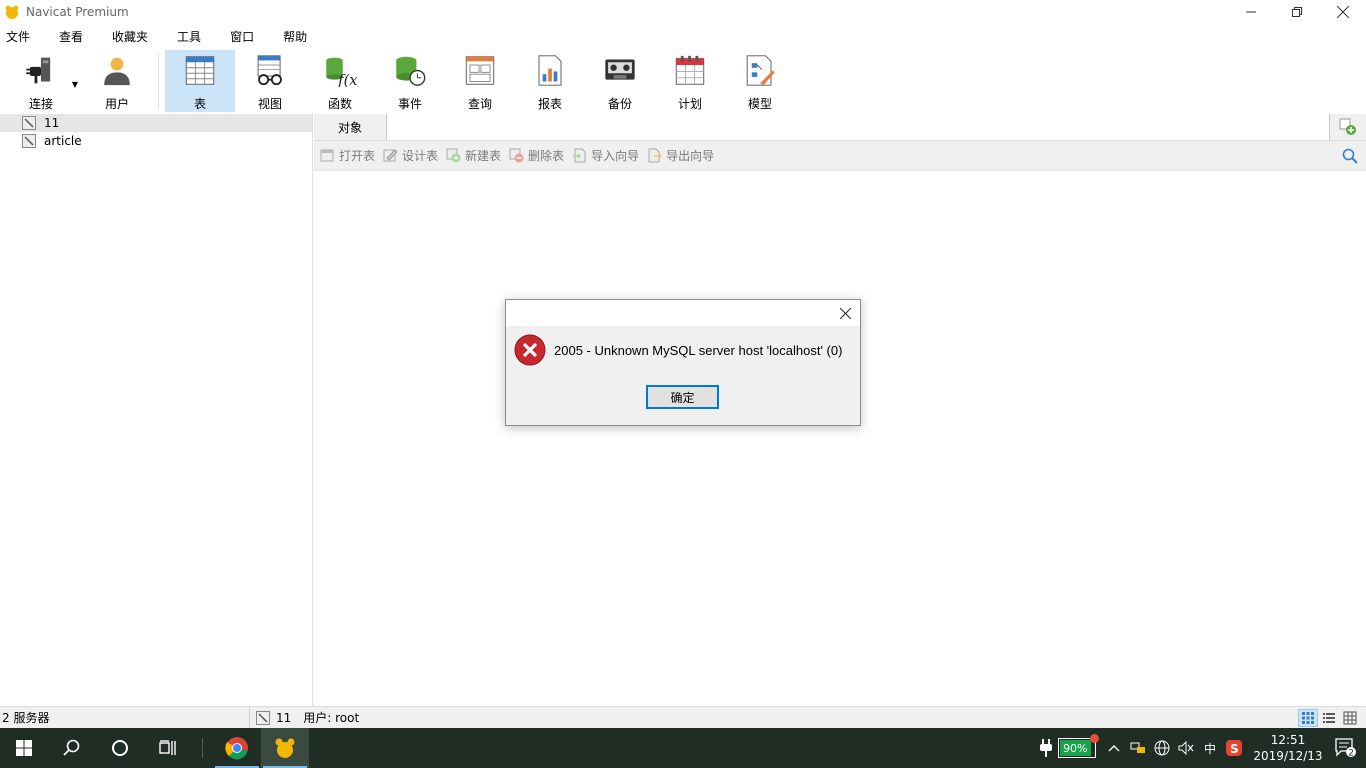 The height and width of the screenshot is (768, 1366). What do you see at coordinates (192, 36) in the screenshot?
I see `menu-tools: 工具` at bounding box center [192, 36].